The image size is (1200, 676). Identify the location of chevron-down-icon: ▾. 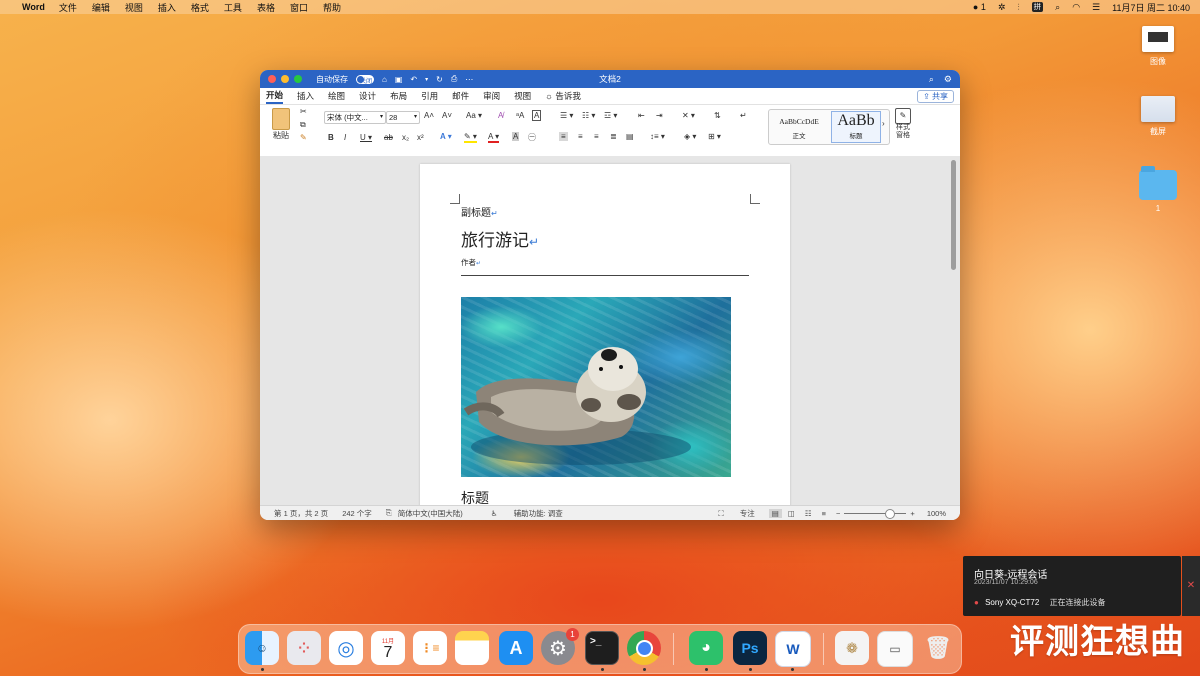
(426, 79).